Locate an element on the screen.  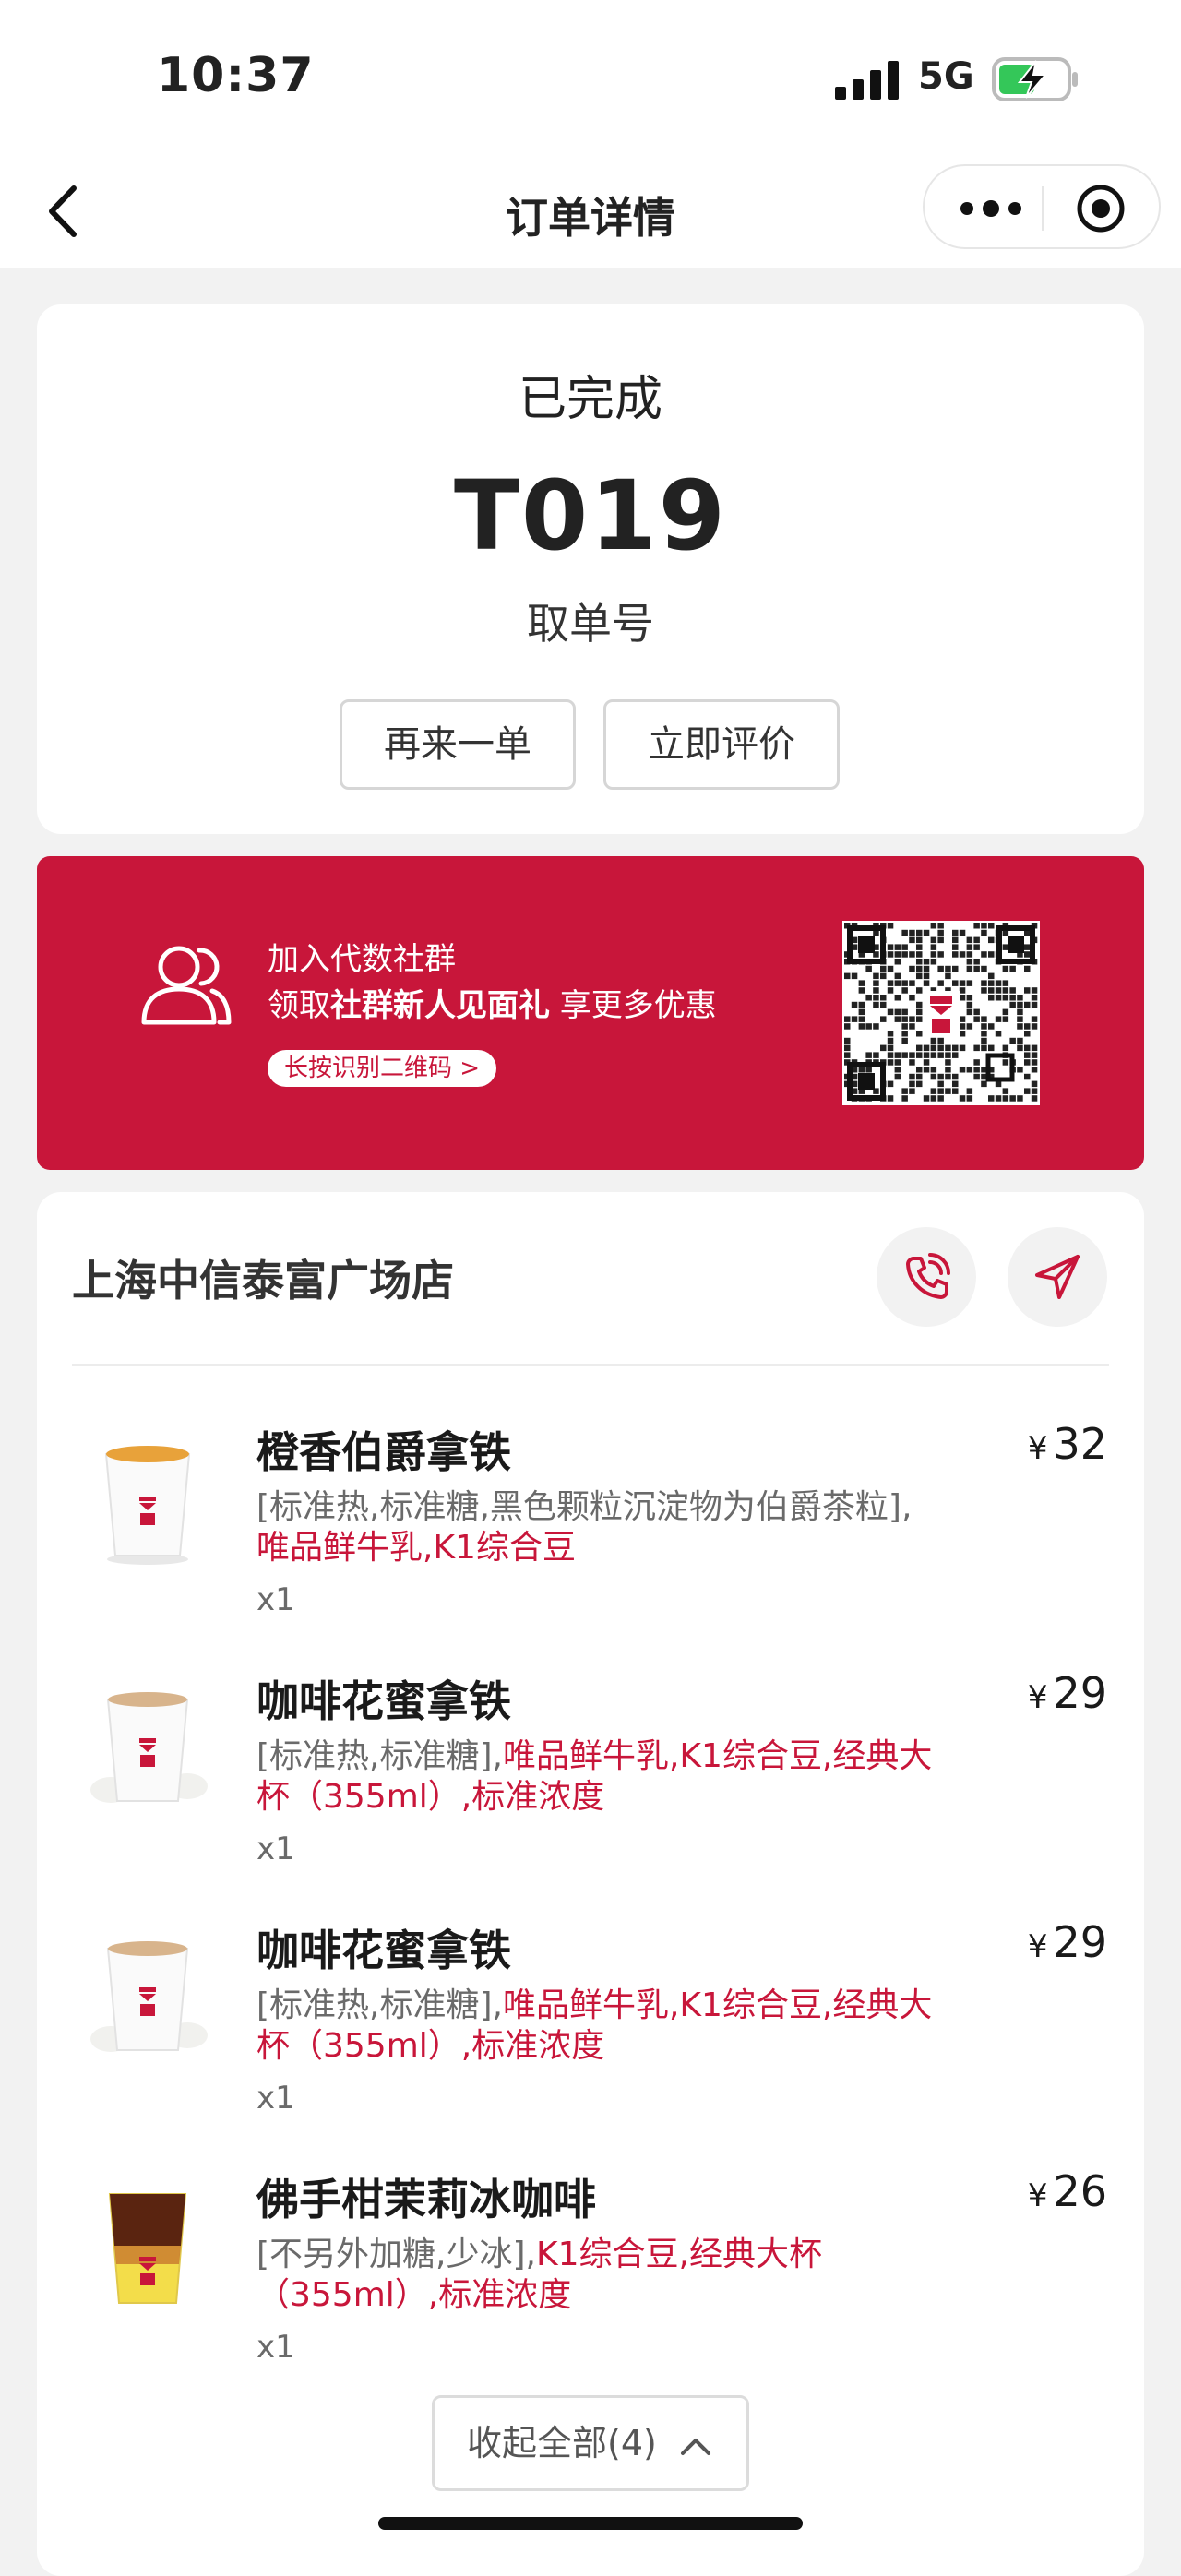
collapse-all-button: 收起全部(4) is located at coordinates (590, 2443).